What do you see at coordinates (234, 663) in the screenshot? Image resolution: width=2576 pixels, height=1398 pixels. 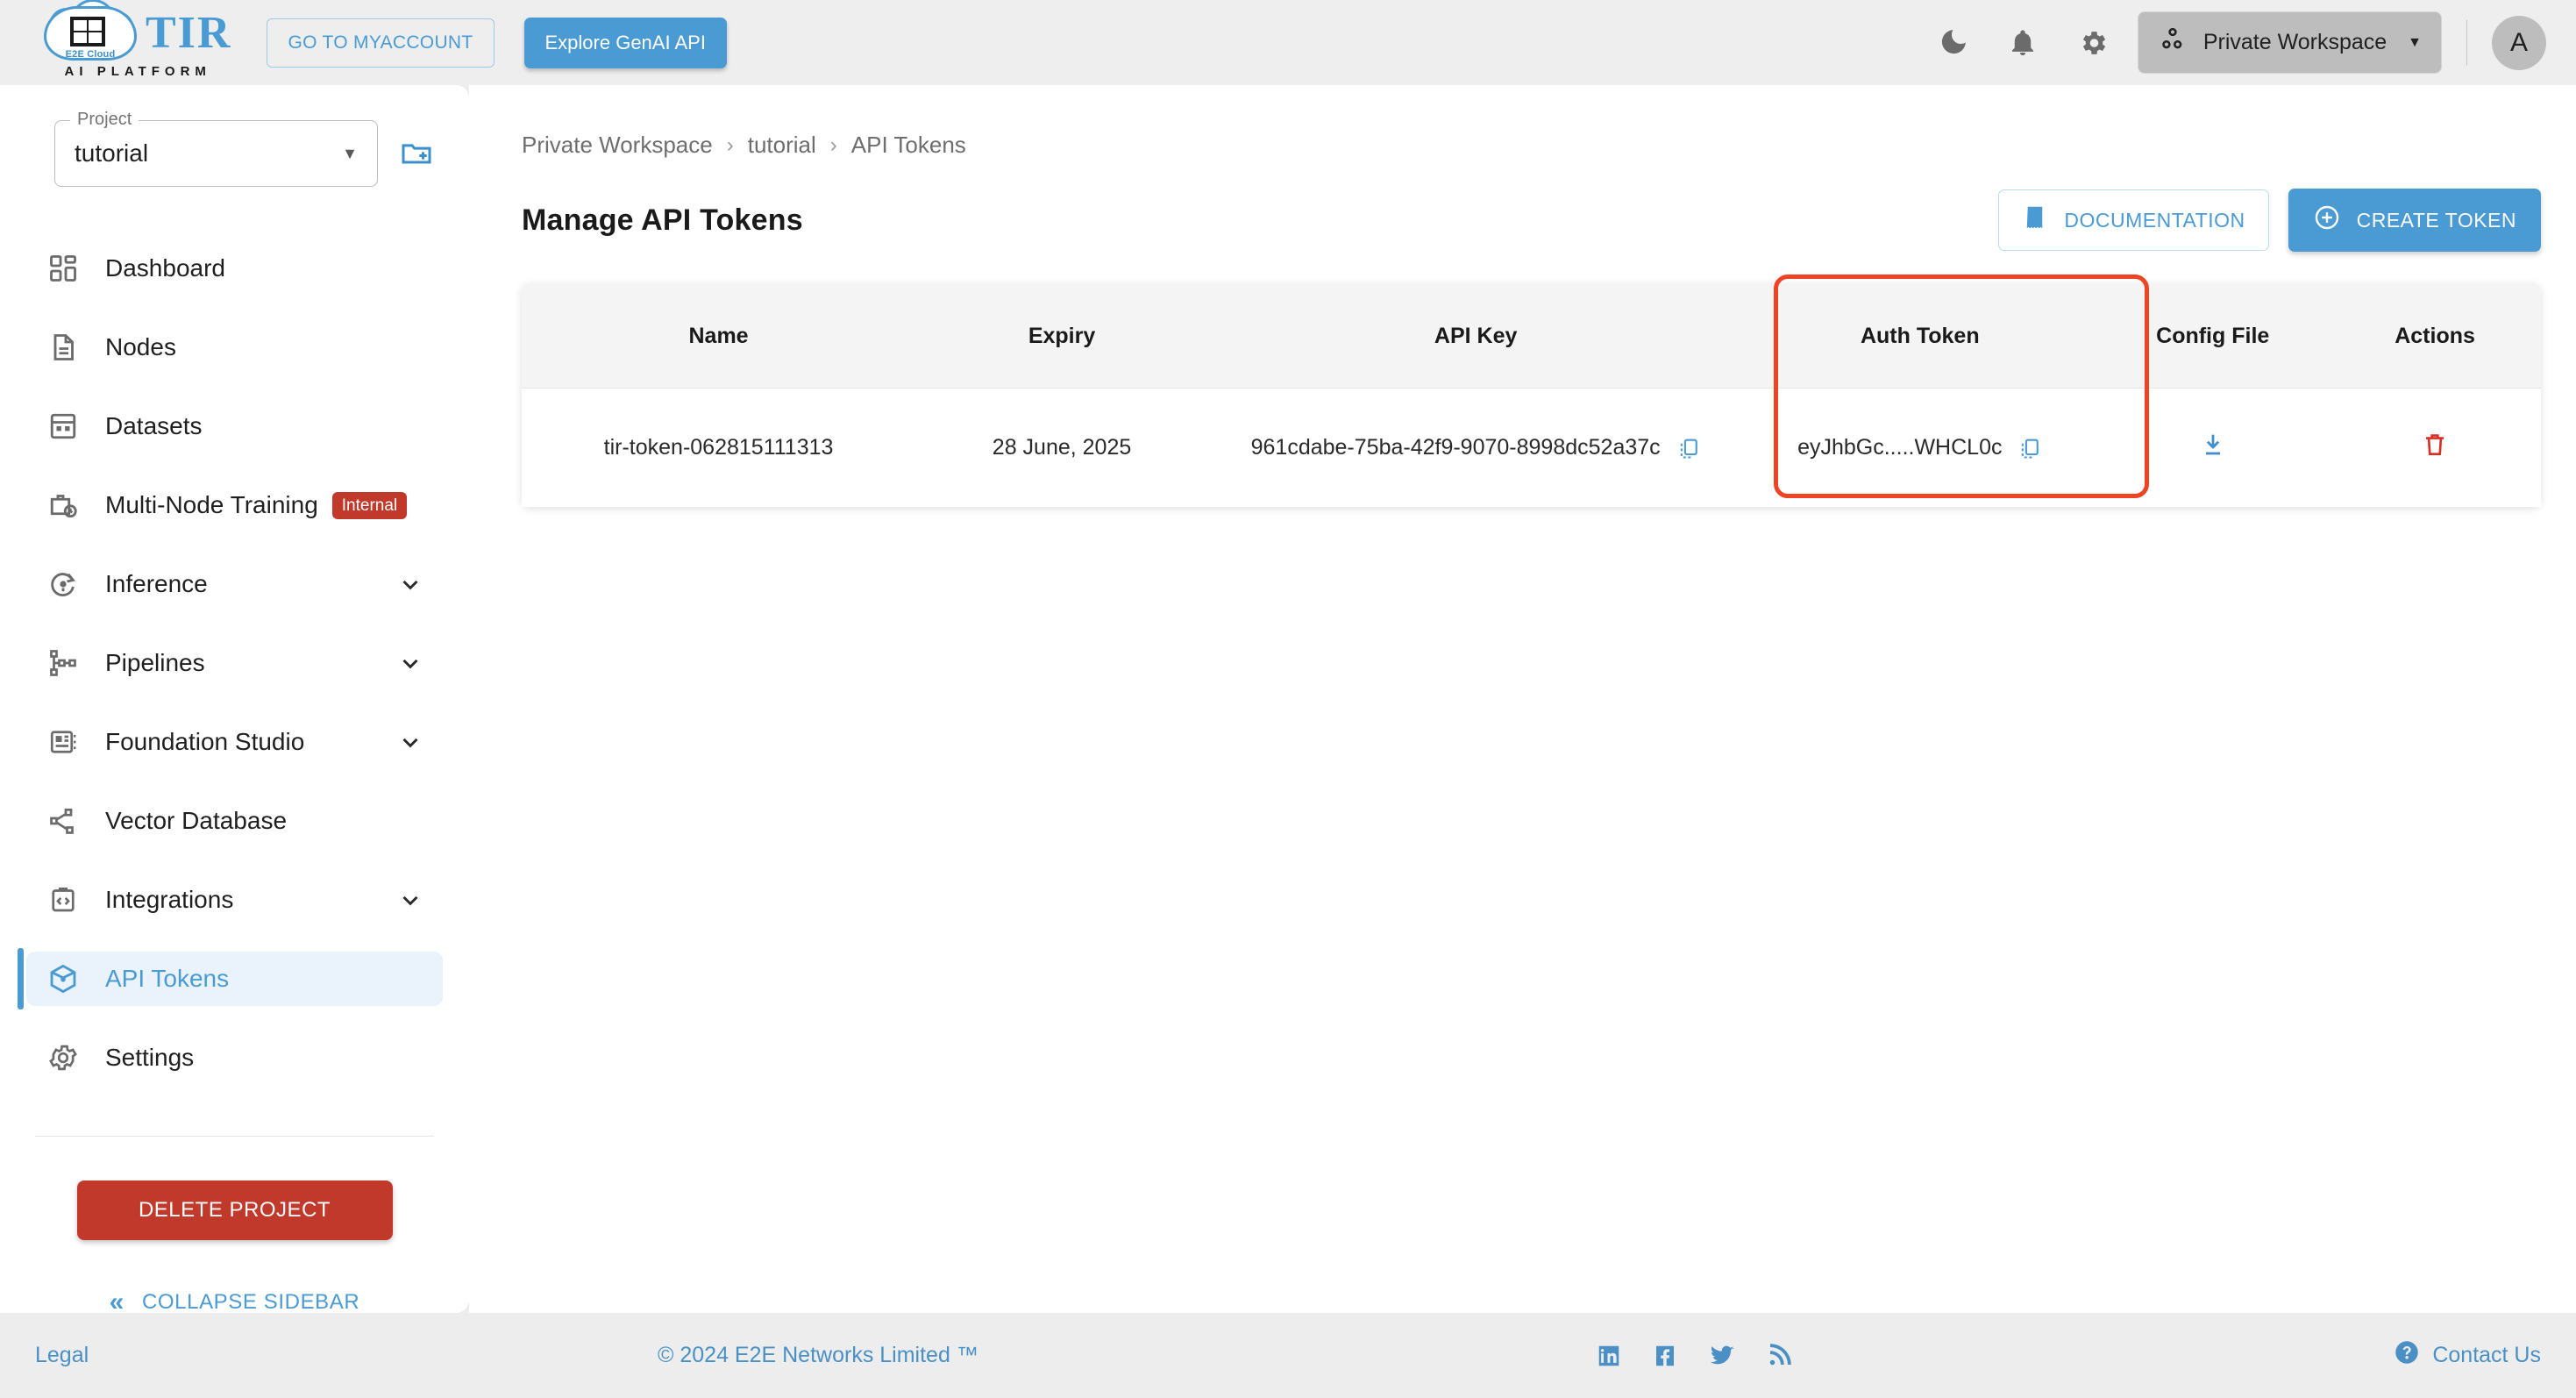 I see `sidebar-item-pipelines: Pipelines` at bounding box center [234, 663].